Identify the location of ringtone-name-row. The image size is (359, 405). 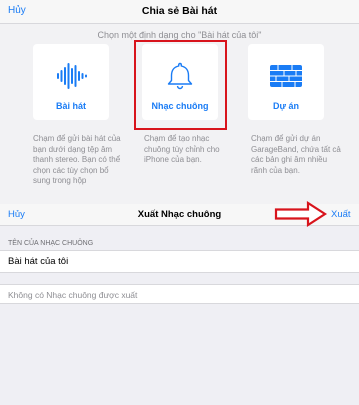
(179, 261).